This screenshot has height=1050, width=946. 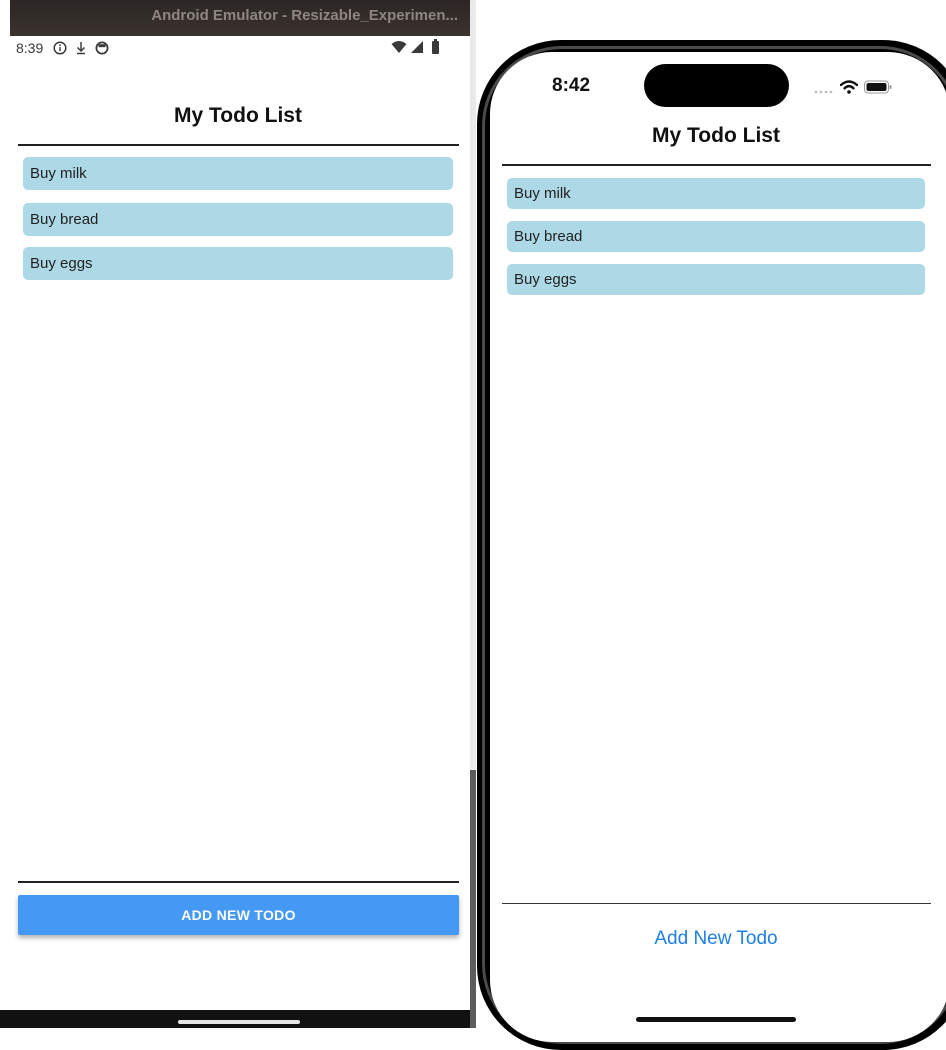 What do you see at coordinates (102, 48) in the screenshot?
I see `sync-icon` at bounding box center [102, 48].